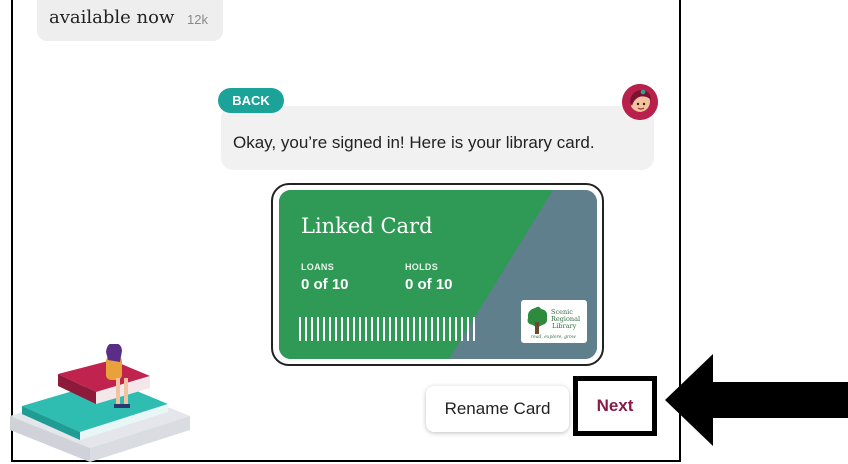 The image size is (848, 464). What do you see at coordinates (112, 17) in the screenshot?
I see `previous-message-text: available now` at bounding box center [112, 17].